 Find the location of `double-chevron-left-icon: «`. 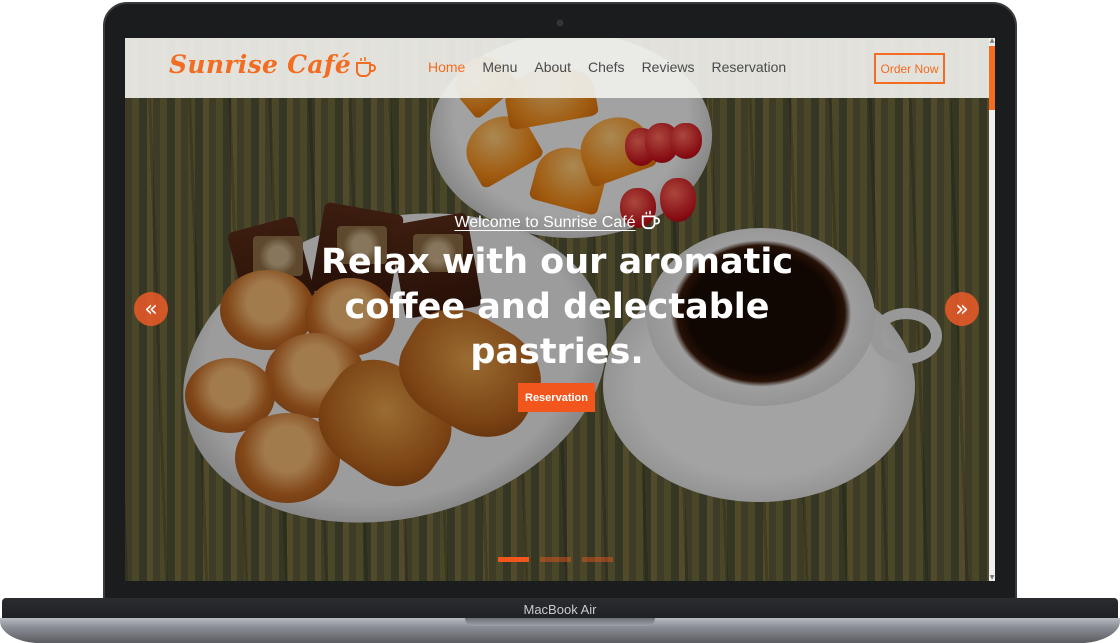

double-chevron-left-icon: « is located at coordinates (151, 309).